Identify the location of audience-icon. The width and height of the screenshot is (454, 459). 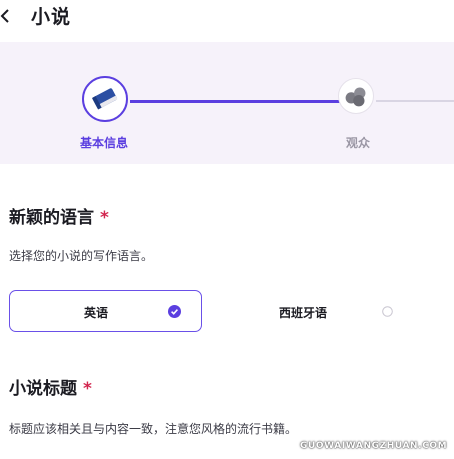
(355, 97).